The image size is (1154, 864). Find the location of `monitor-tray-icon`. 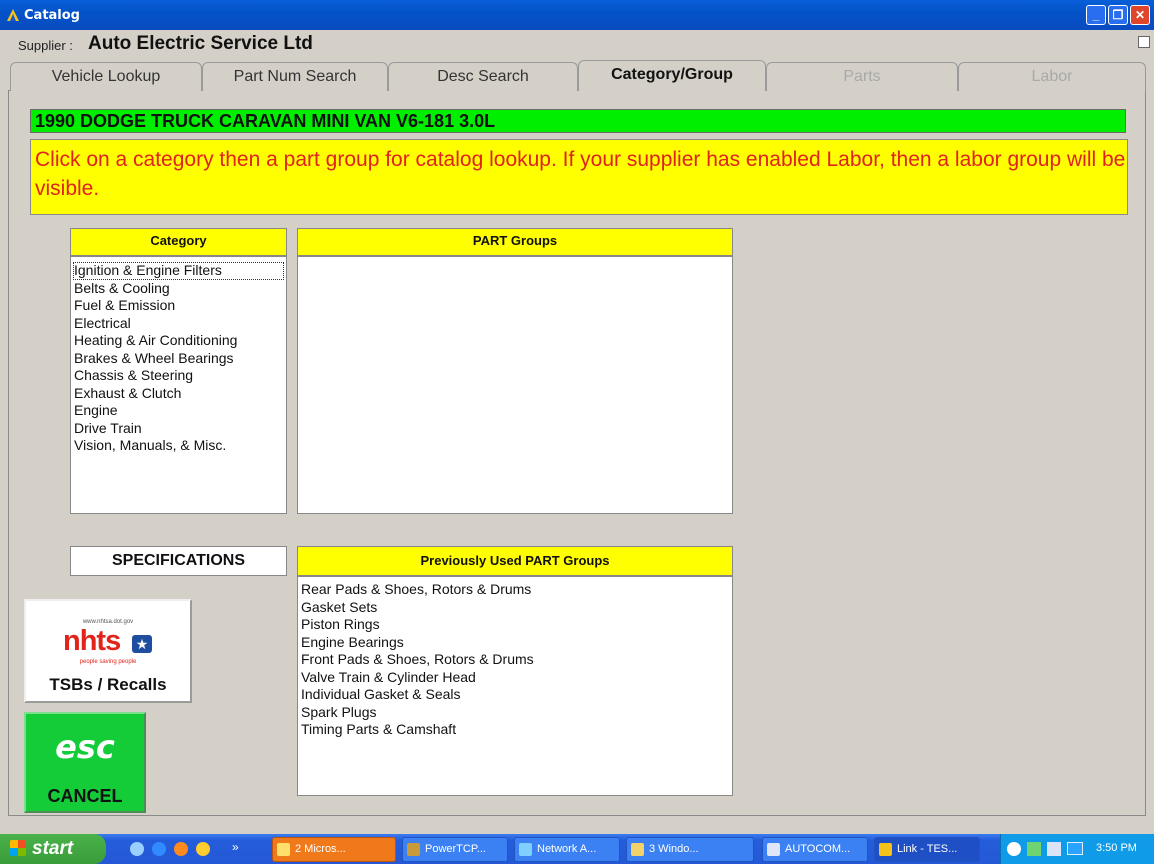

monitor-tray-icon is located at coordinates (1075, 848).